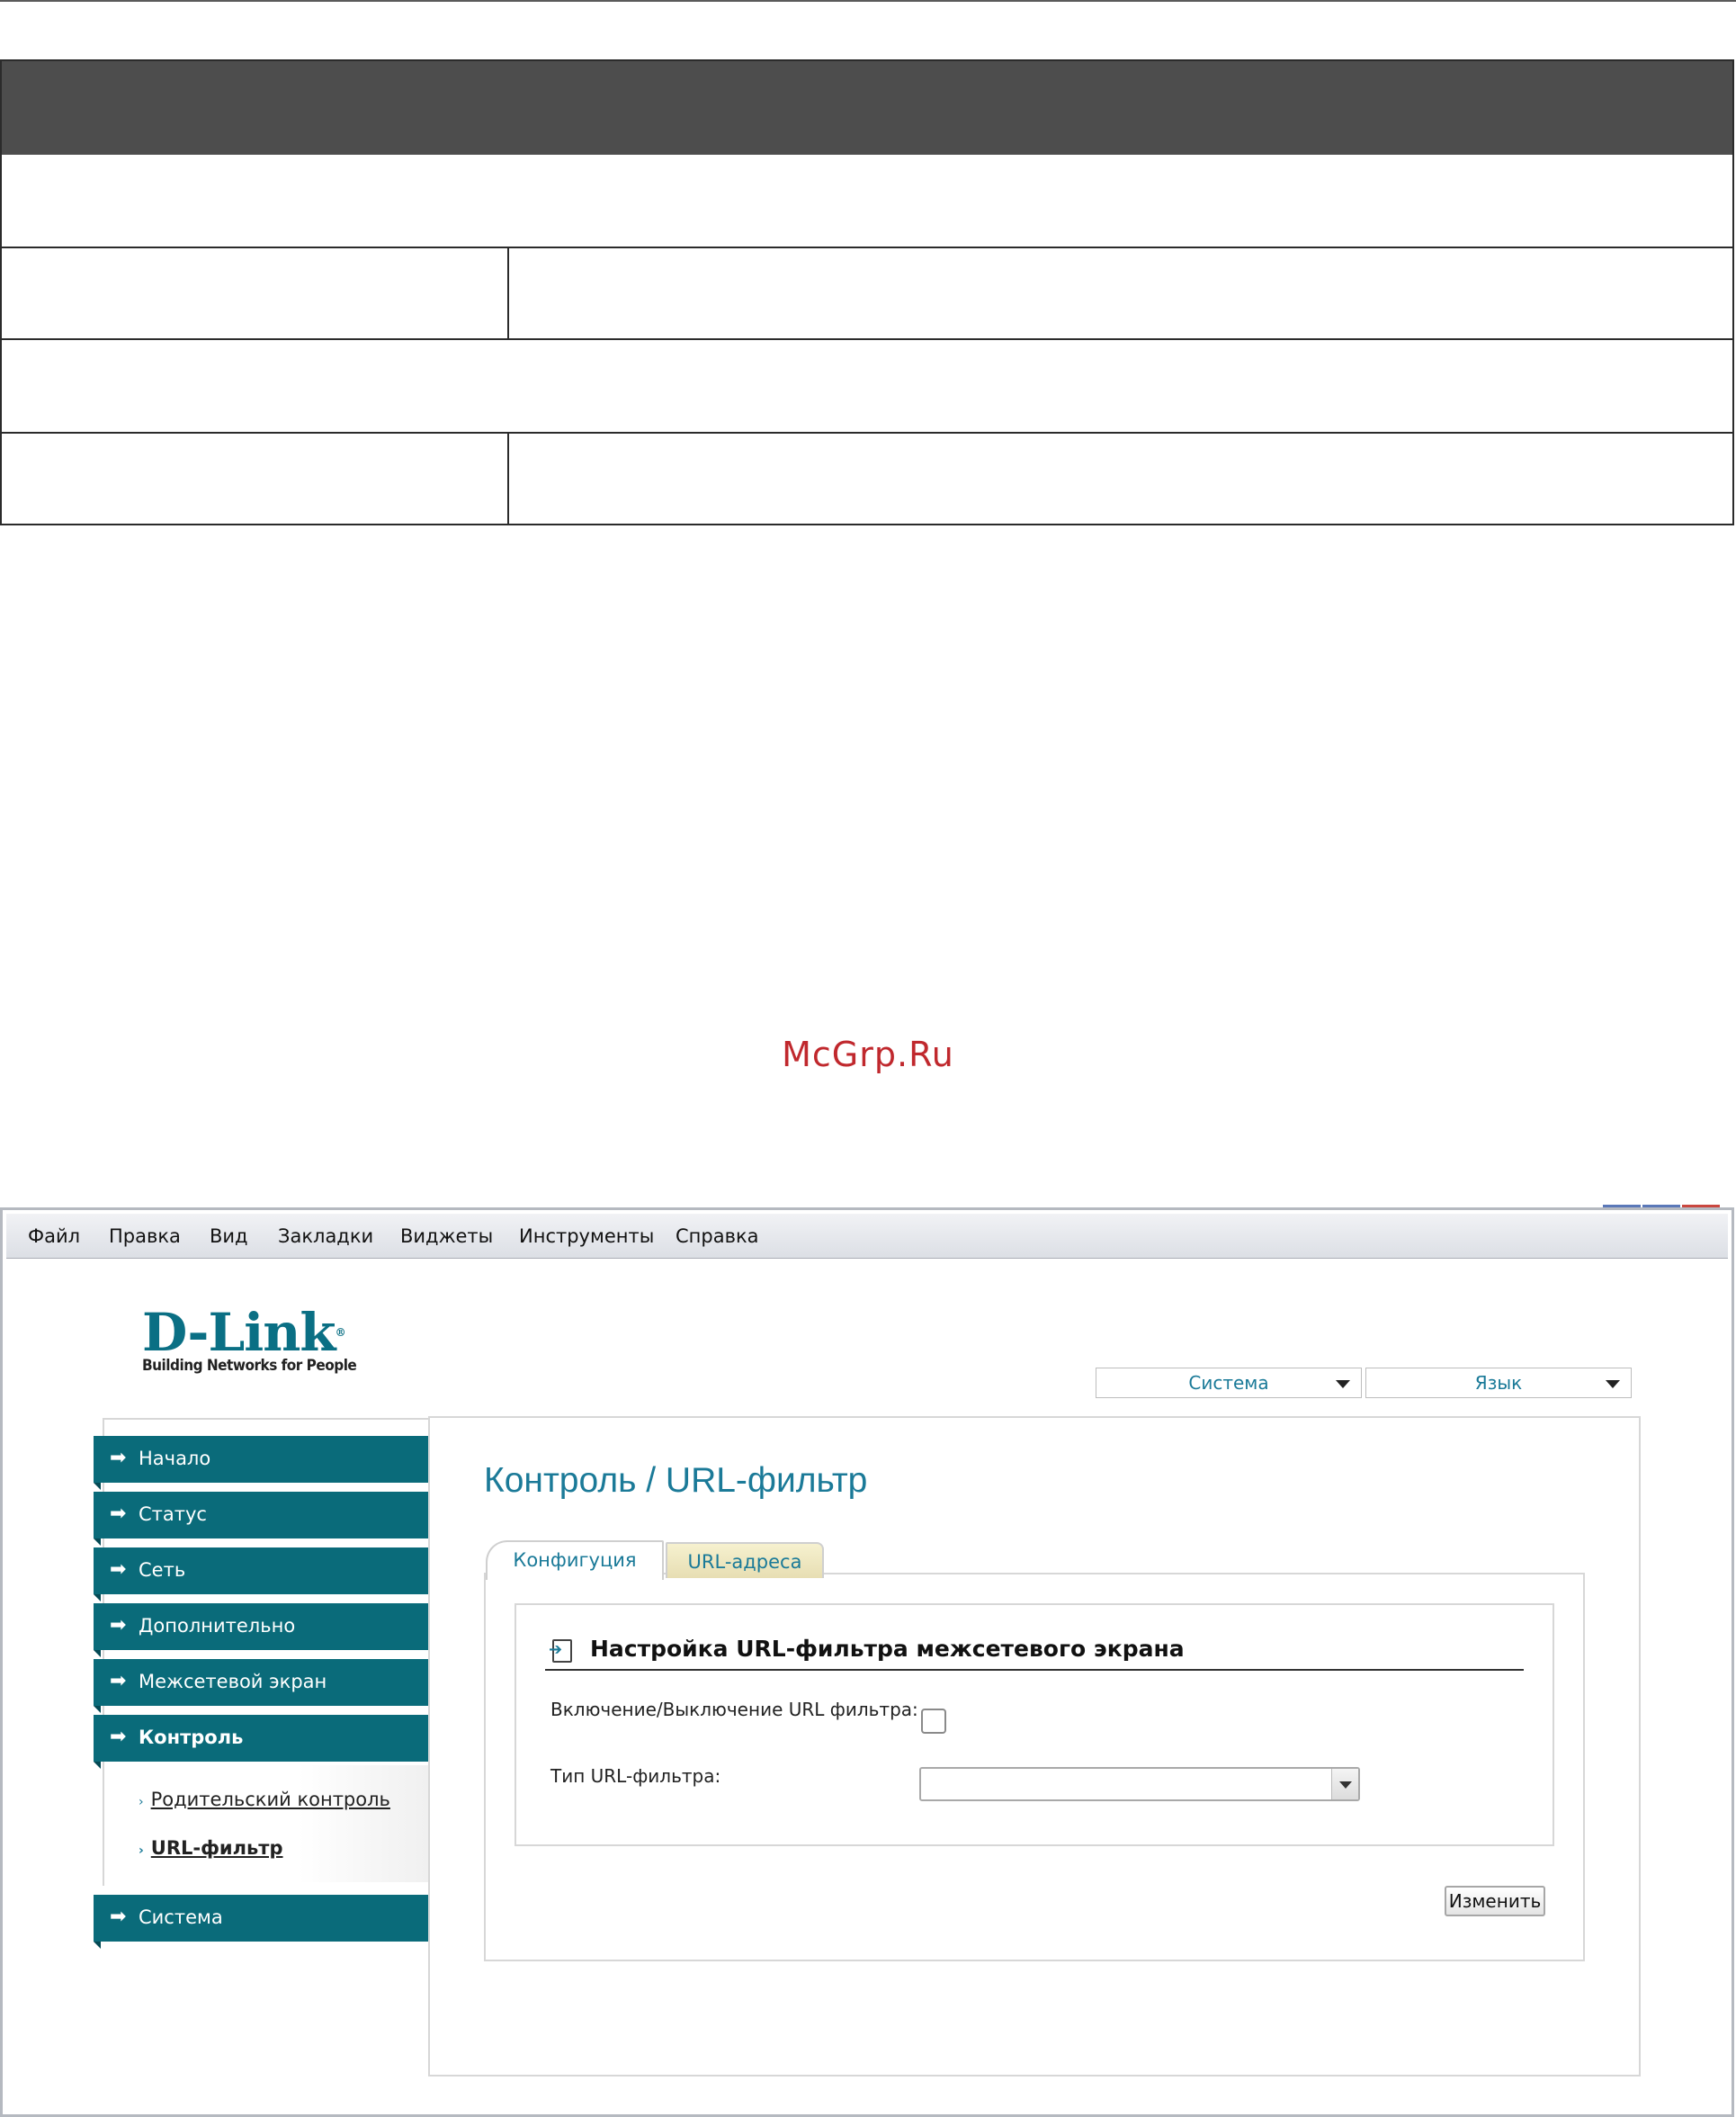 This screenshot has height=2117, width=1736. What do you see at coordinates (1495, 1901) in the screenshot?
I see `apply-button: Изменить` at bounding box center [1495, 1901].